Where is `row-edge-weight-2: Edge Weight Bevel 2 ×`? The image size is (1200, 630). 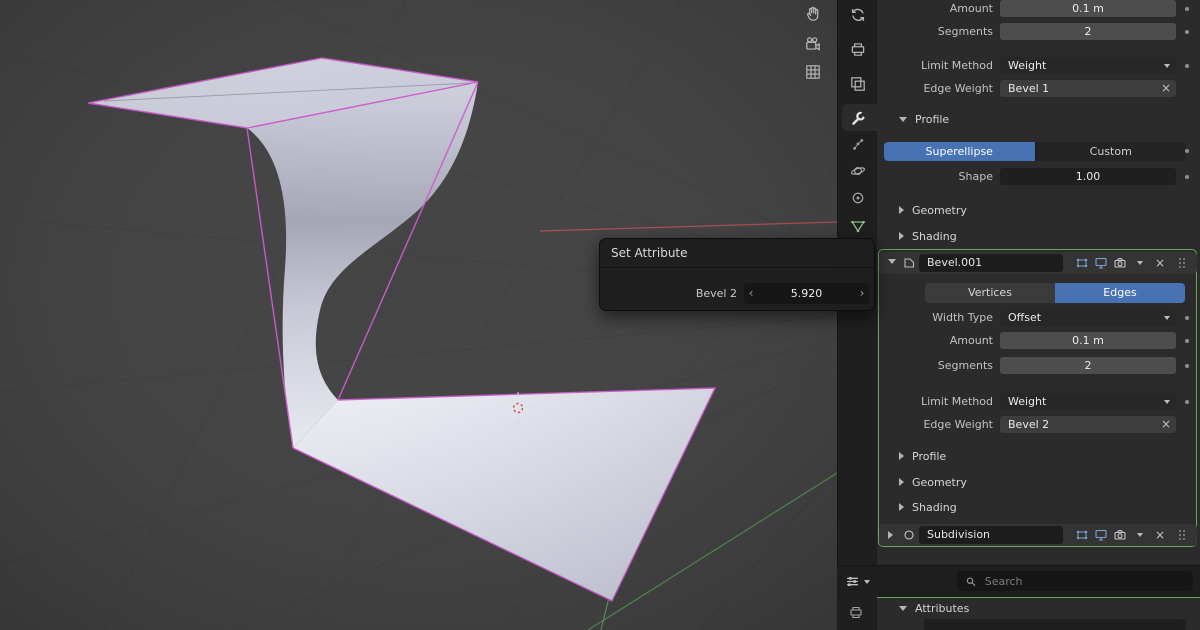 row-edge-weight-2: Edge Weight Bevel 2 × is located at coordinates (1038, 425).